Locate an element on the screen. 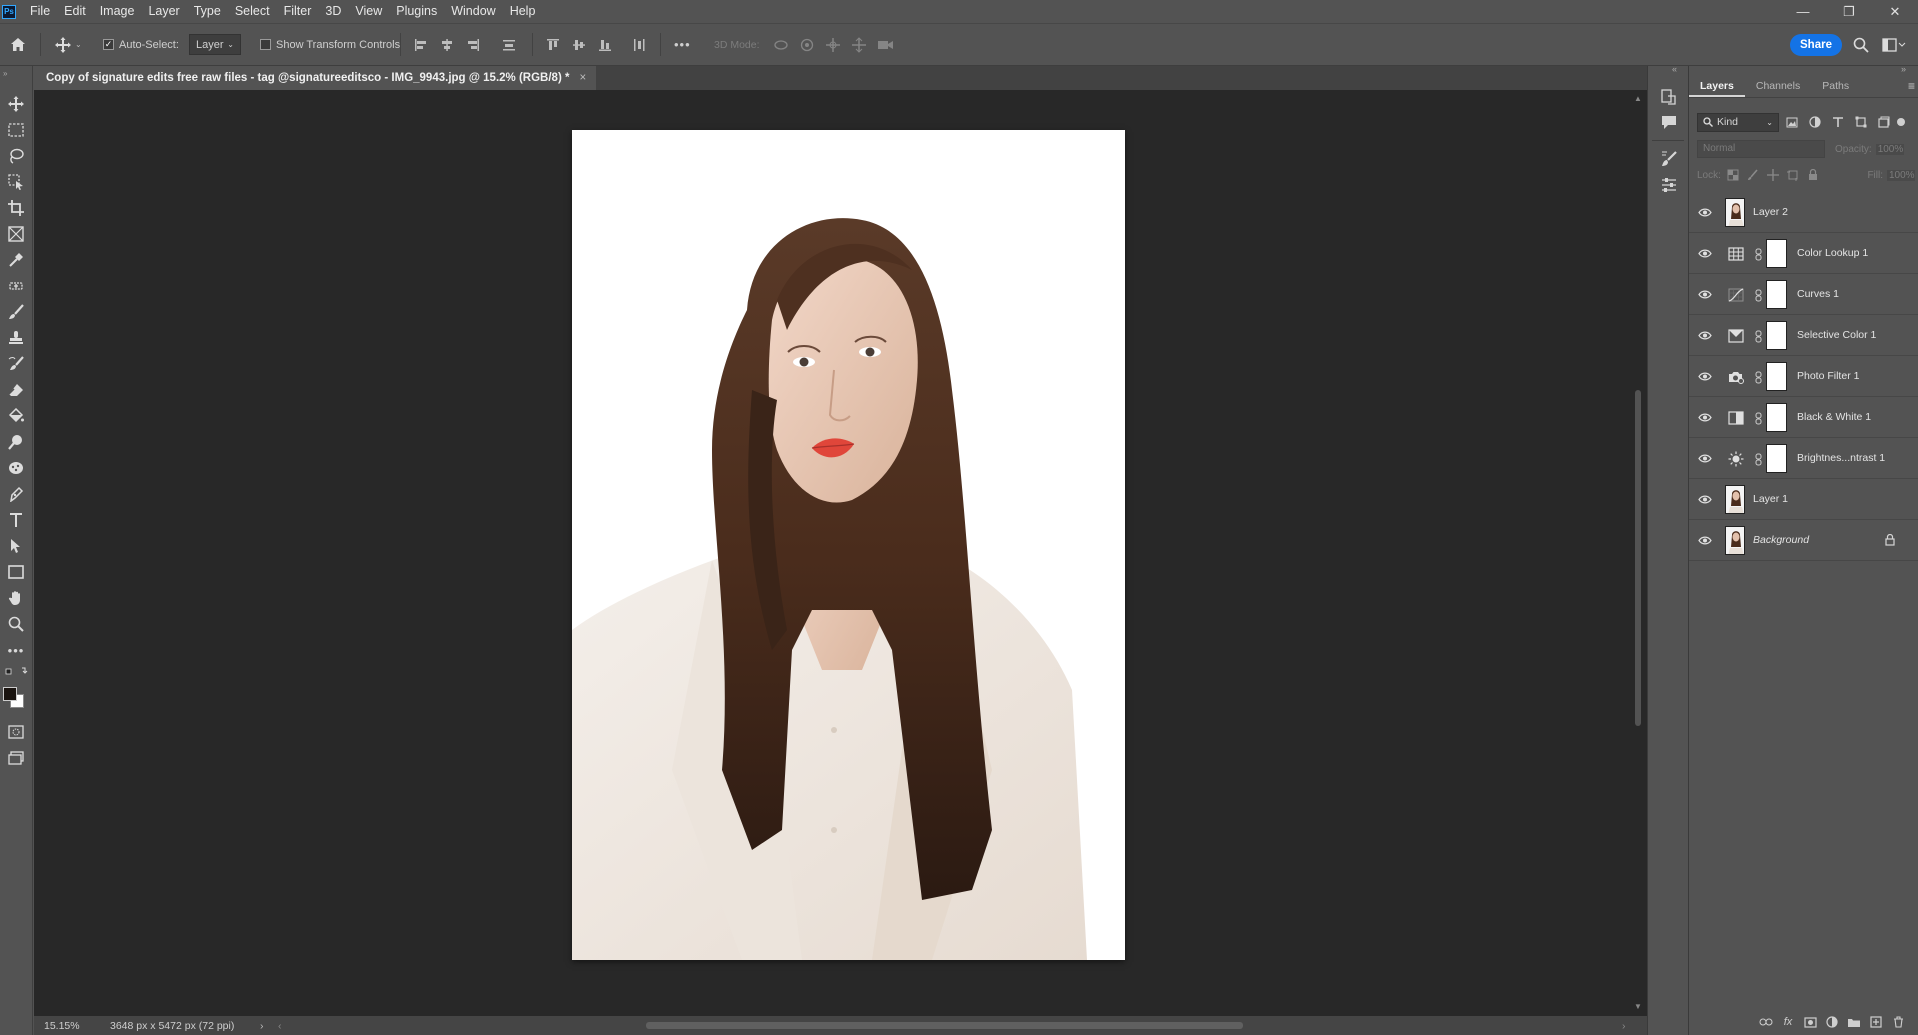 This screenshot has width=1918, height=1035. link-layers-icon is located at coordinates (1766, 1022).